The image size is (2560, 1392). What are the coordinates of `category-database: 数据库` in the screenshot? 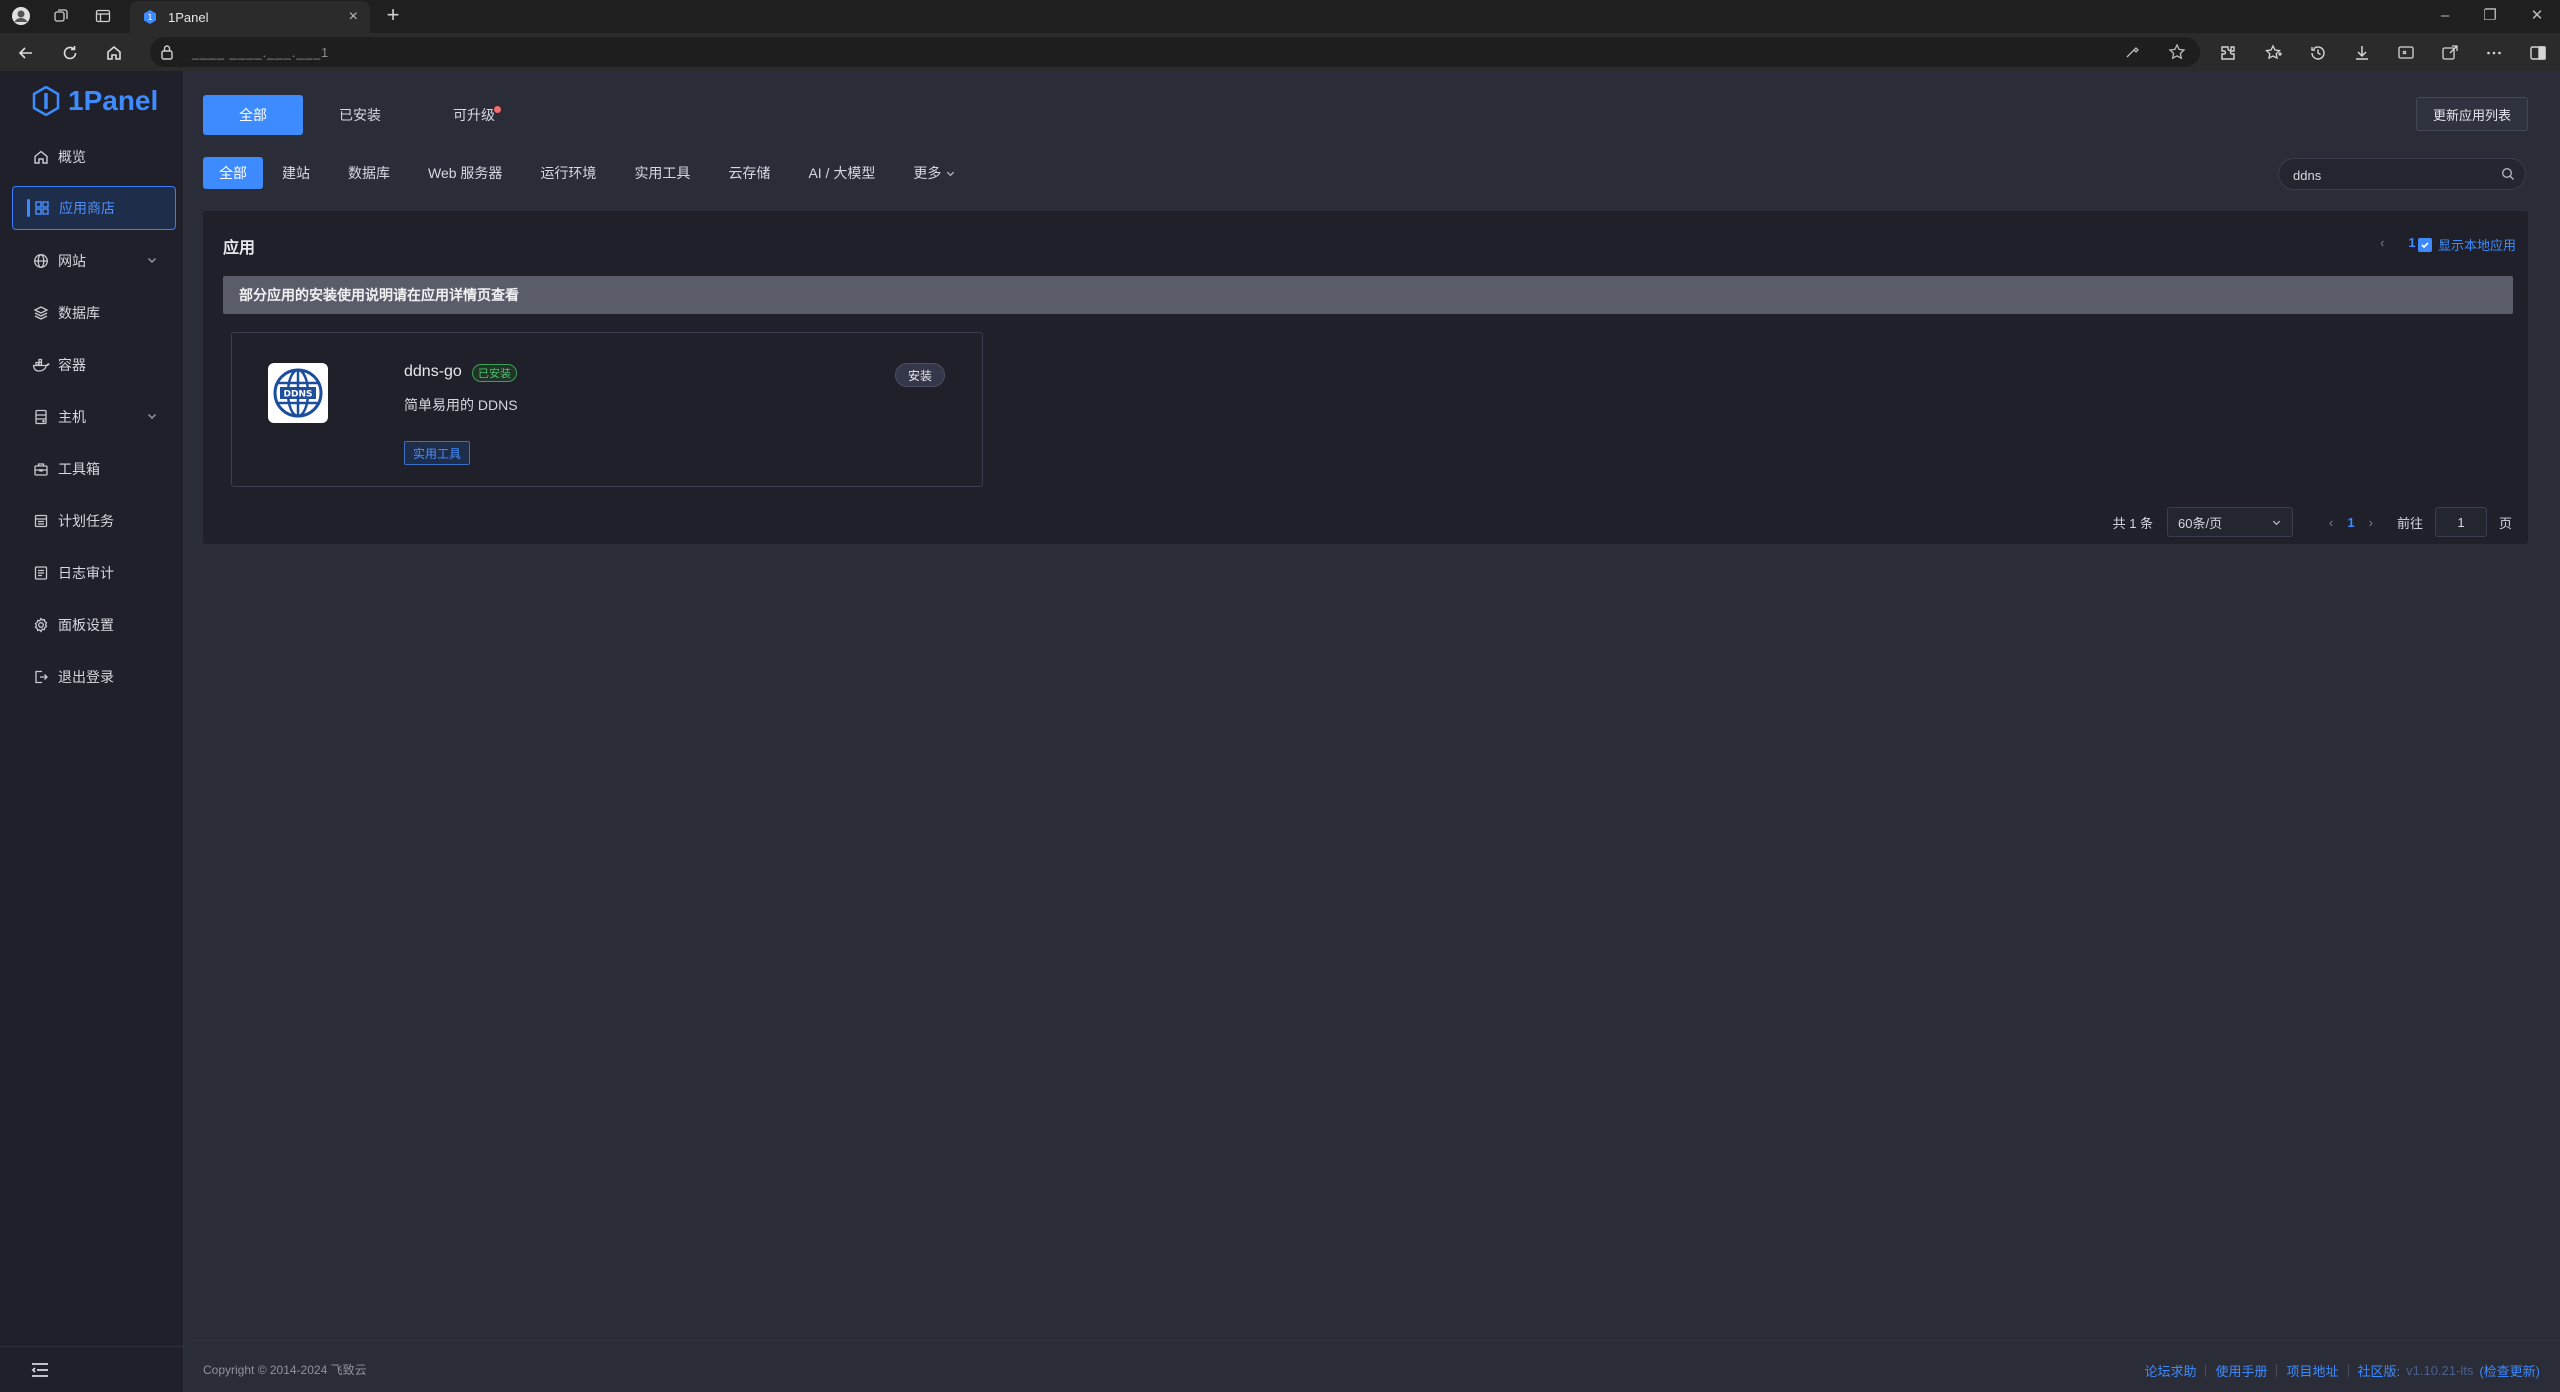 It's located at (369, 173).